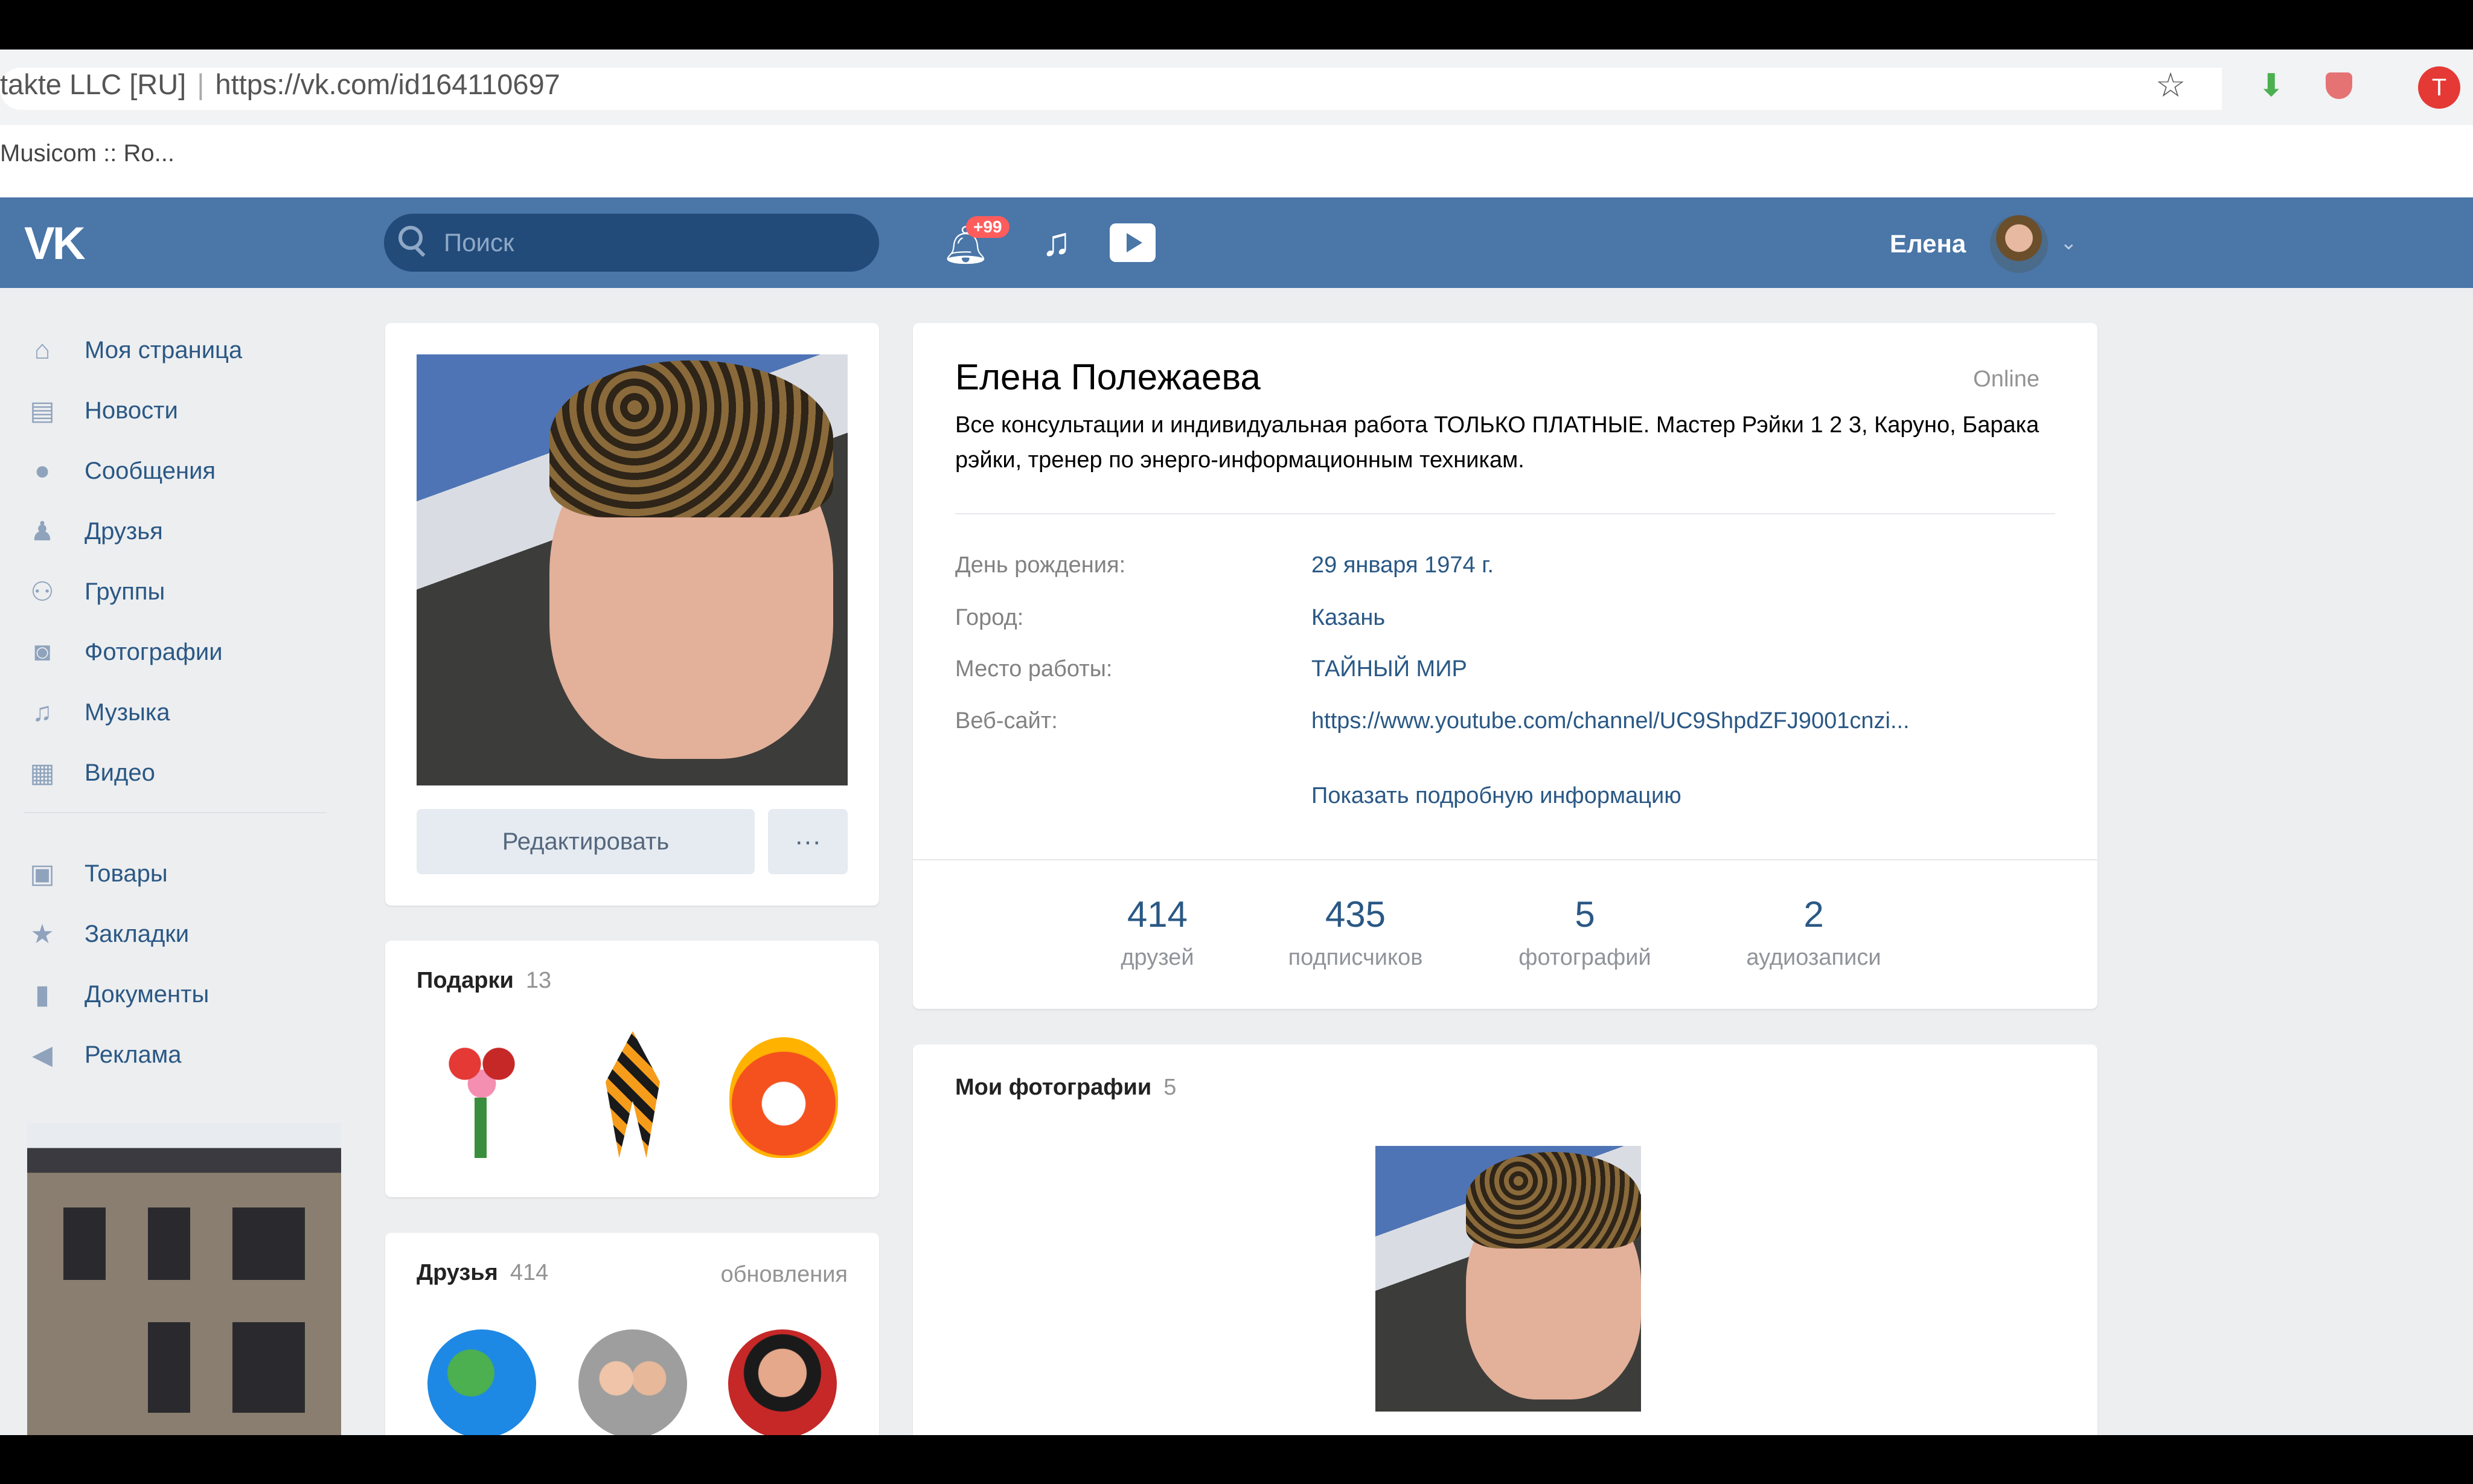 The height and width of the screenshot is (1484, 2473). I want to click on megaphone-icon: ◀, so click(42, 1055).